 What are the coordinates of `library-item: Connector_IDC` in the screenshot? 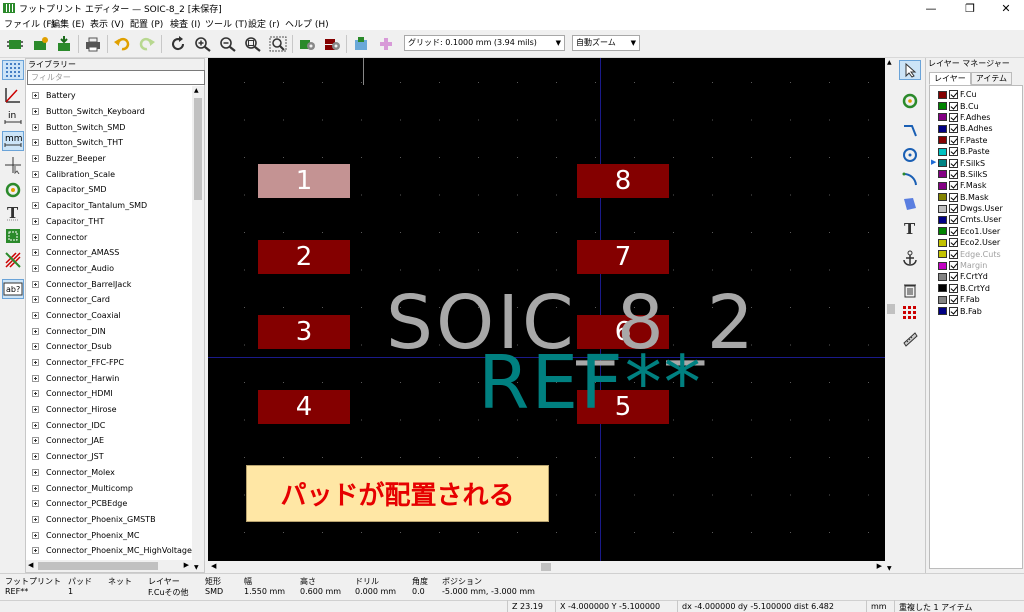 It's located at (110, 425).